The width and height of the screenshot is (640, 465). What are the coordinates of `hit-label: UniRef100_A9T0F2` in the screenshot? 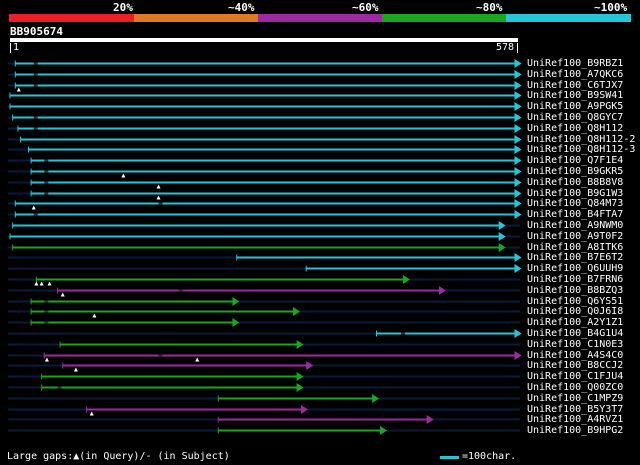 It's located at (575, 236).